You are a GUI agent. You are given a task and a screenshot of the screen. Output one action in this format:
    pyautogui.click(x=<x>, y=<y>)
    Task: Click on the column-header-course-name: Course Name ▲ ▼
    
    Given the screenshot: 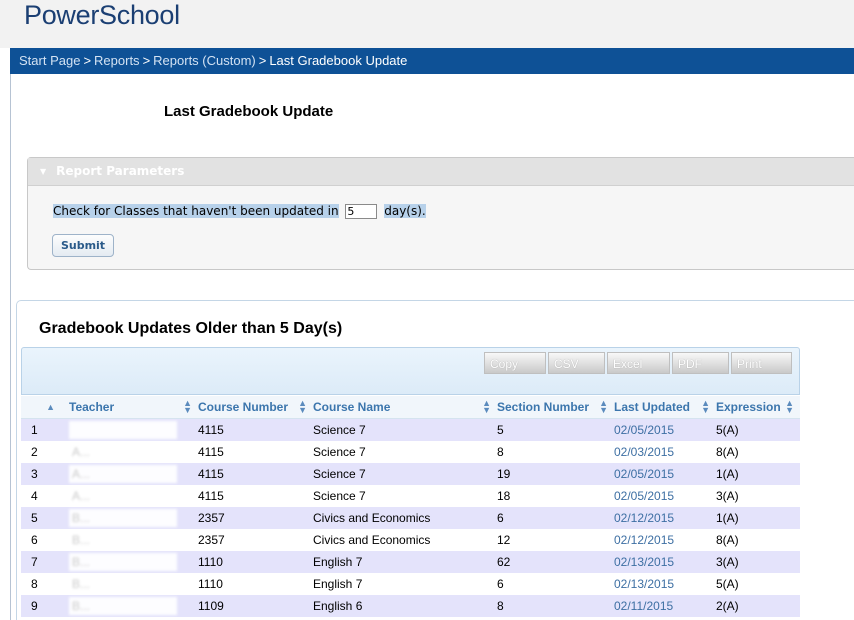 What is the action you would take?
    pyautogui.click(x=405, y=407)
    